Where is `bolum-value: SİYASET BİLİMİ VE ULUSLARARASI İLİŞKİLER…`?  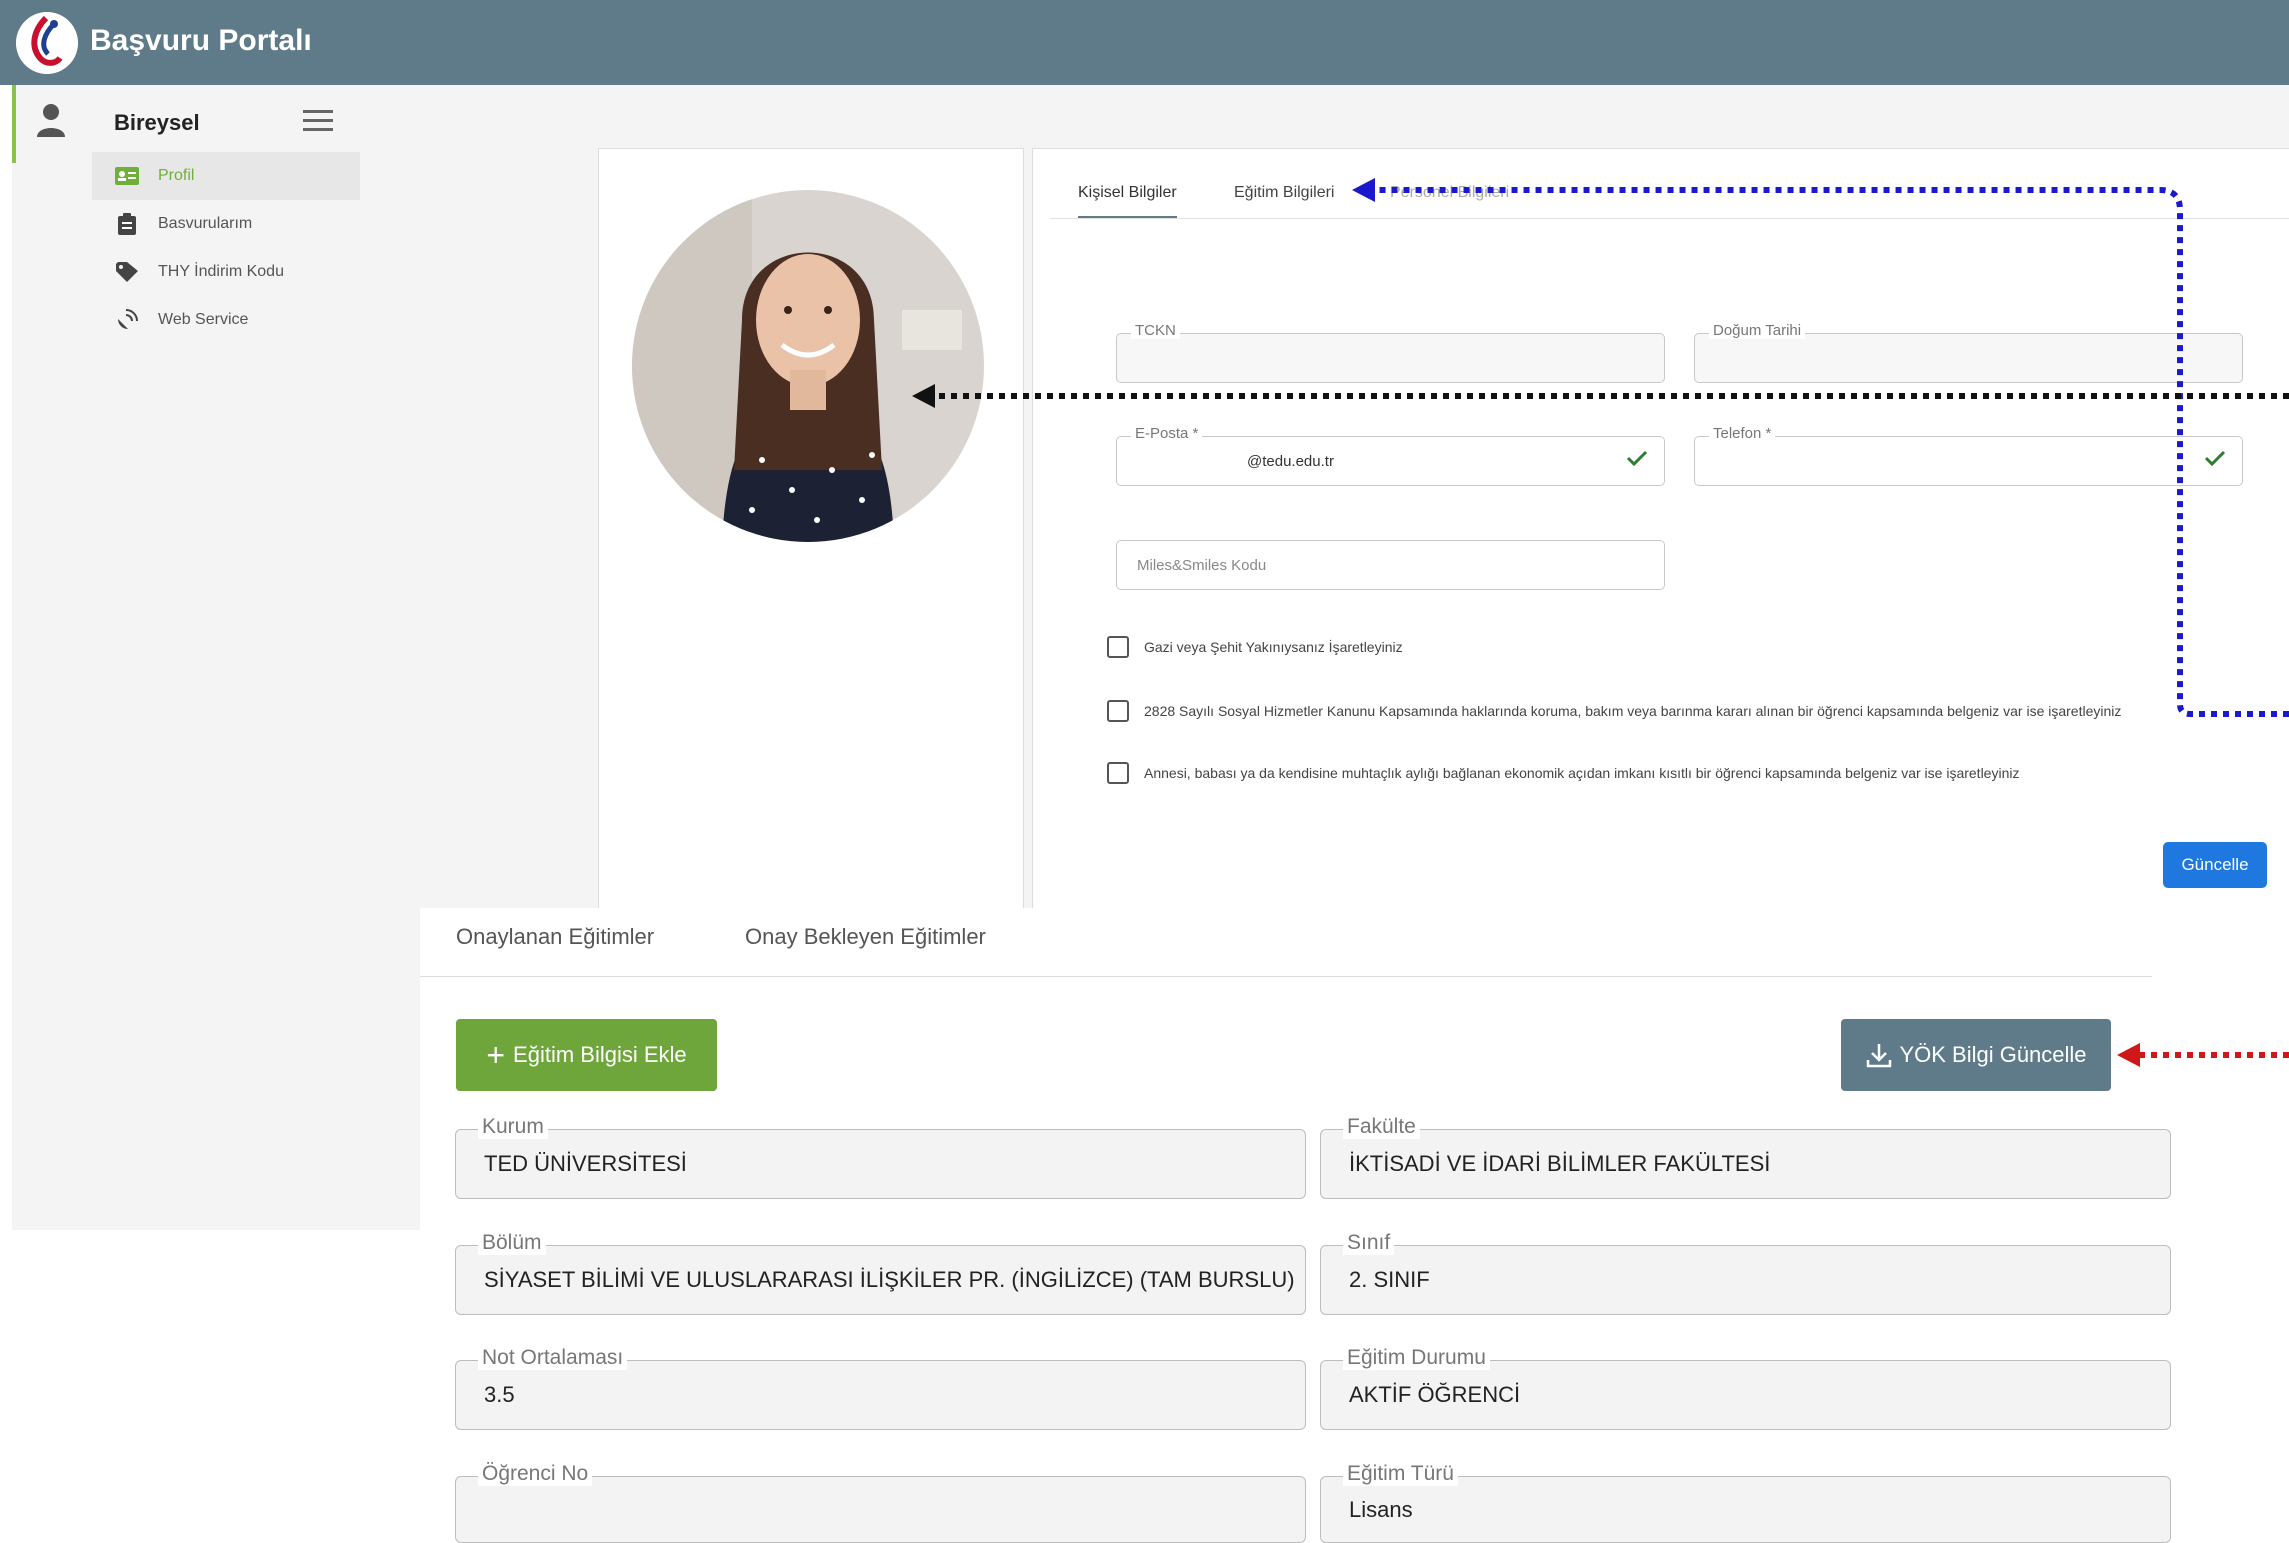 bolum-value: SİYASET BİLİMİ VE ULUSLARARASI İLİŞKİLER… is located at coordinates (889, 1279).